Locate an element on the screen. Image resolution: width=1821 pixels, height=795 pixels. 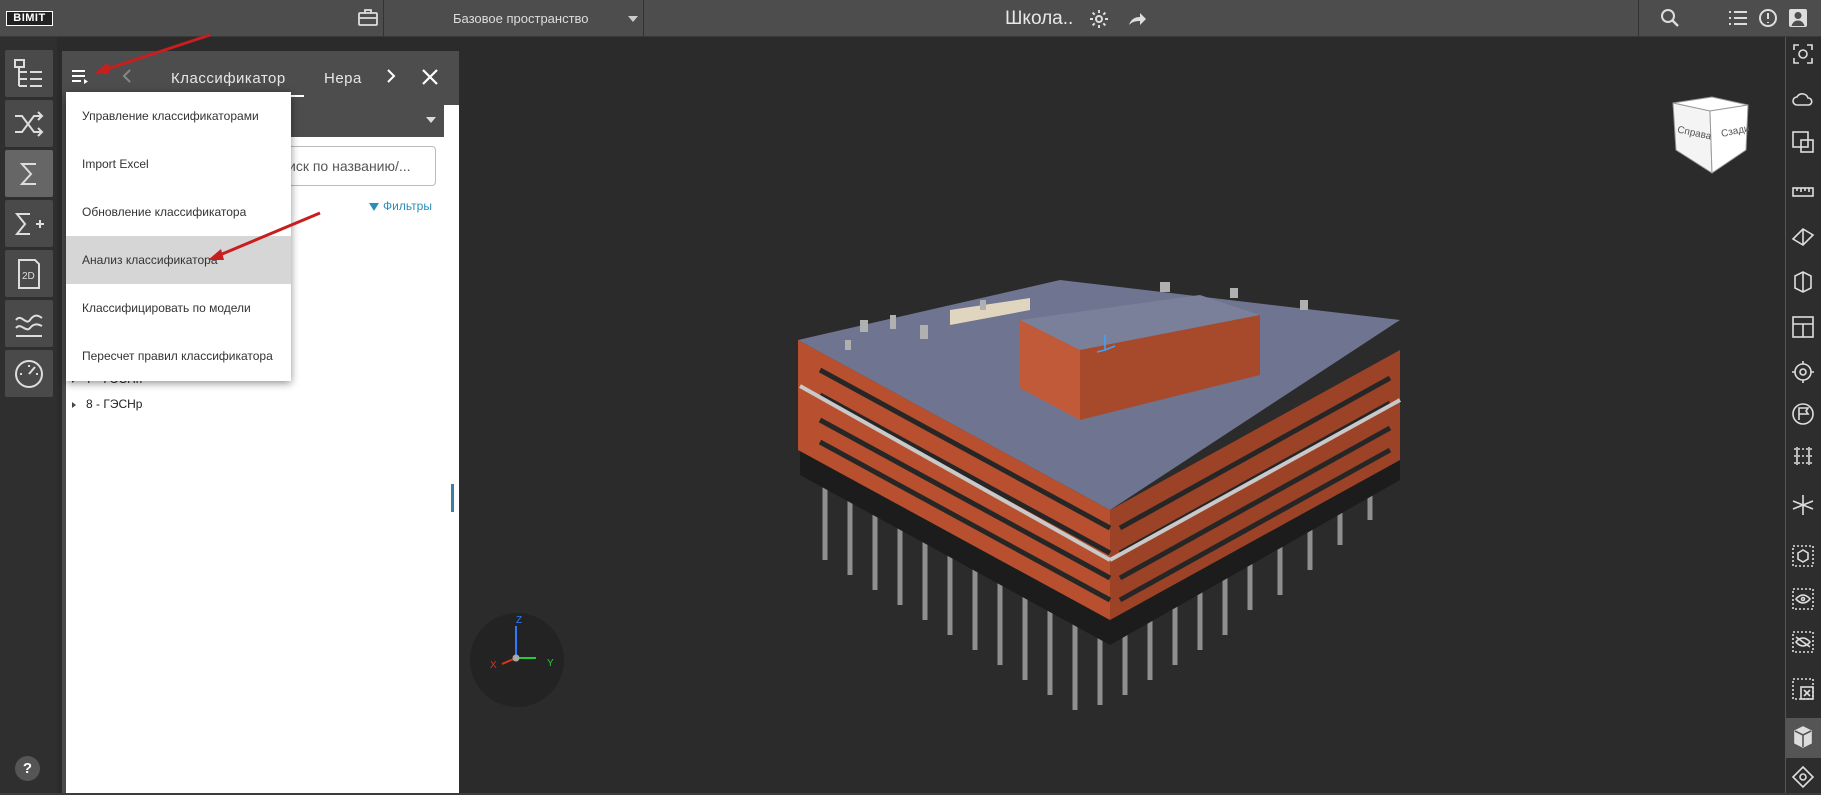
tab-prev-icon is located at coordinates (127, 78).